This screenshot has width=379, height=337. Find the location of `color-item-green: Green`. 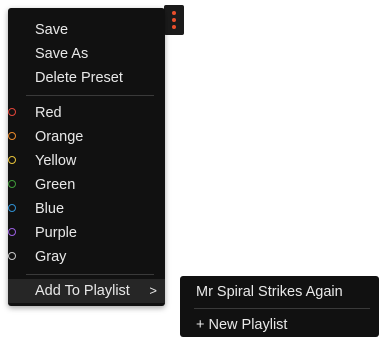

color-item-green: Green is located at coordinates (86, 185).